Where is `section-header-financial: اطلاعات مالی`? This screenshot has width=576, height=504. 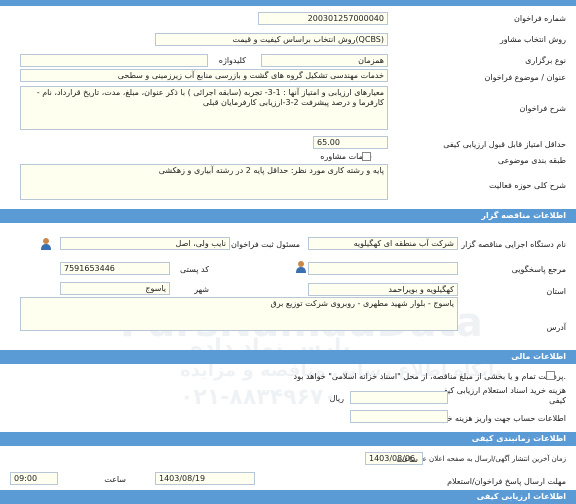 section-header-financial: اطلاعات مالی is located at coordinates (288, 357).